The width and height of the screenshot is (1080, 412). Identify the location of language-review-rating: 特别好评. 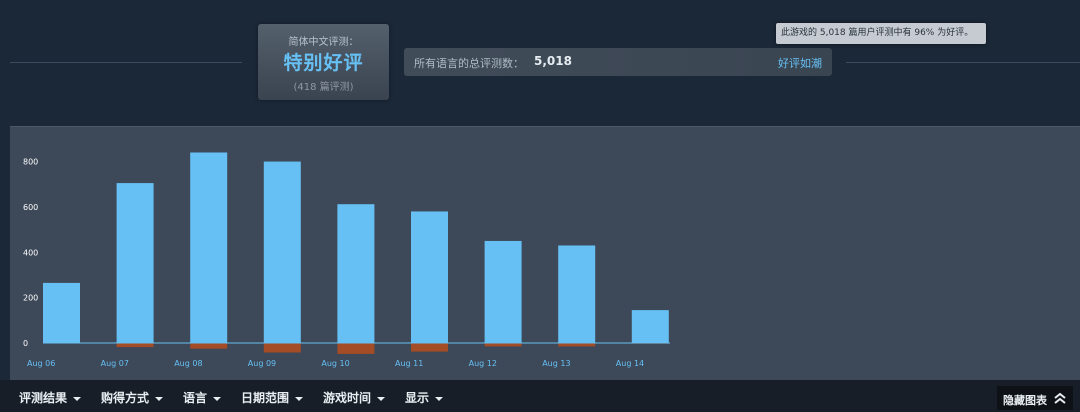
(323, 63).